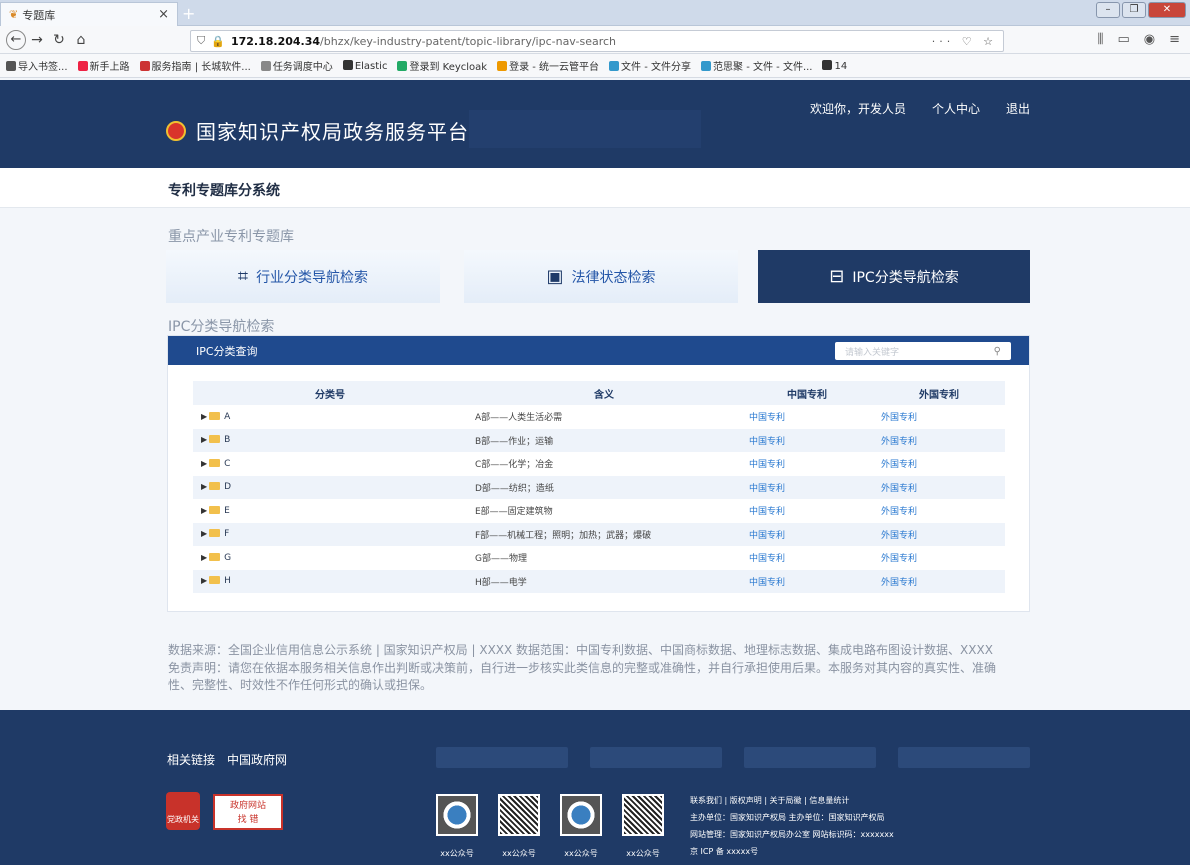 Image resolution: width=1190 pixels, height=865 pixels. I want to click on gov-site-link: 中国政府网, so click(257, 759).